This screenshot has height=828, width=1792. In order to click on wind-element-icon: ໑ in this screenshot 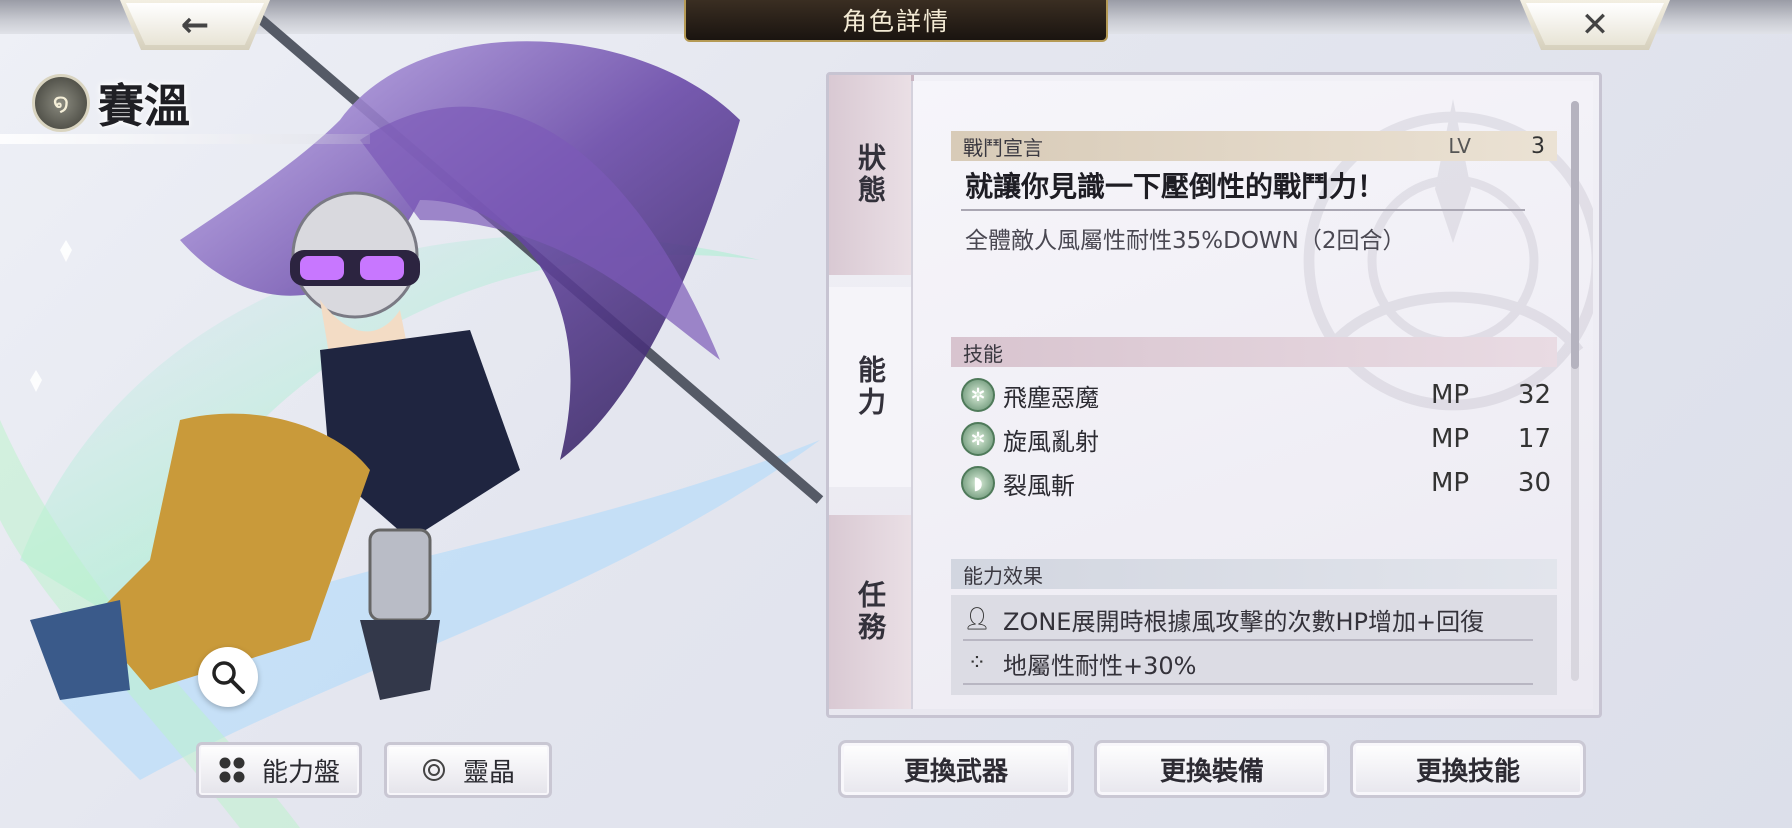, I will do `click(61, 103)`.